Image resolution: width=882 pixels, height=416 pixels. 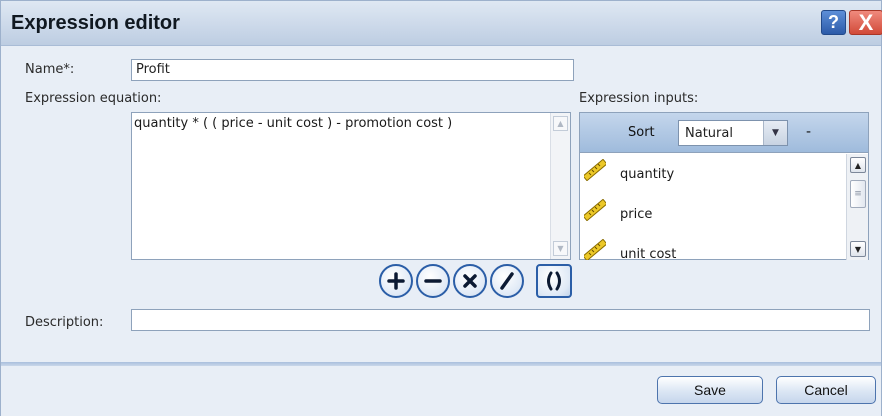 I want to click on close-button: X, so click(x=865, y=22).